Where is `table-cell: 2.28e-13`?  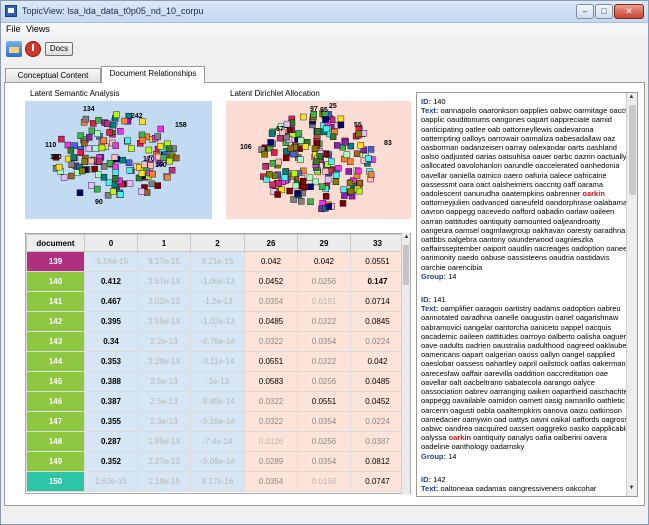 table-cell: 2.28e-13 is located at coordinates (164, 361).